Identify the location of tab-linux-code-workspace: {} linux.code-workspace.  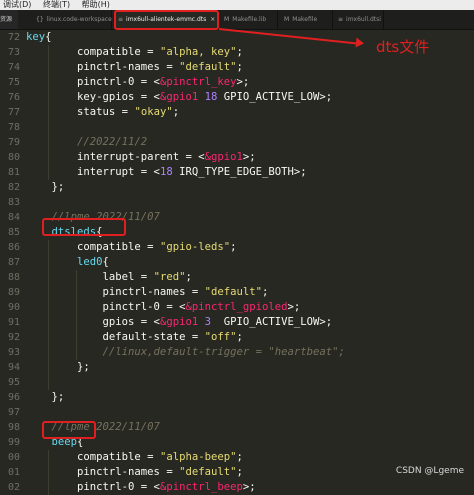
(72, 19).